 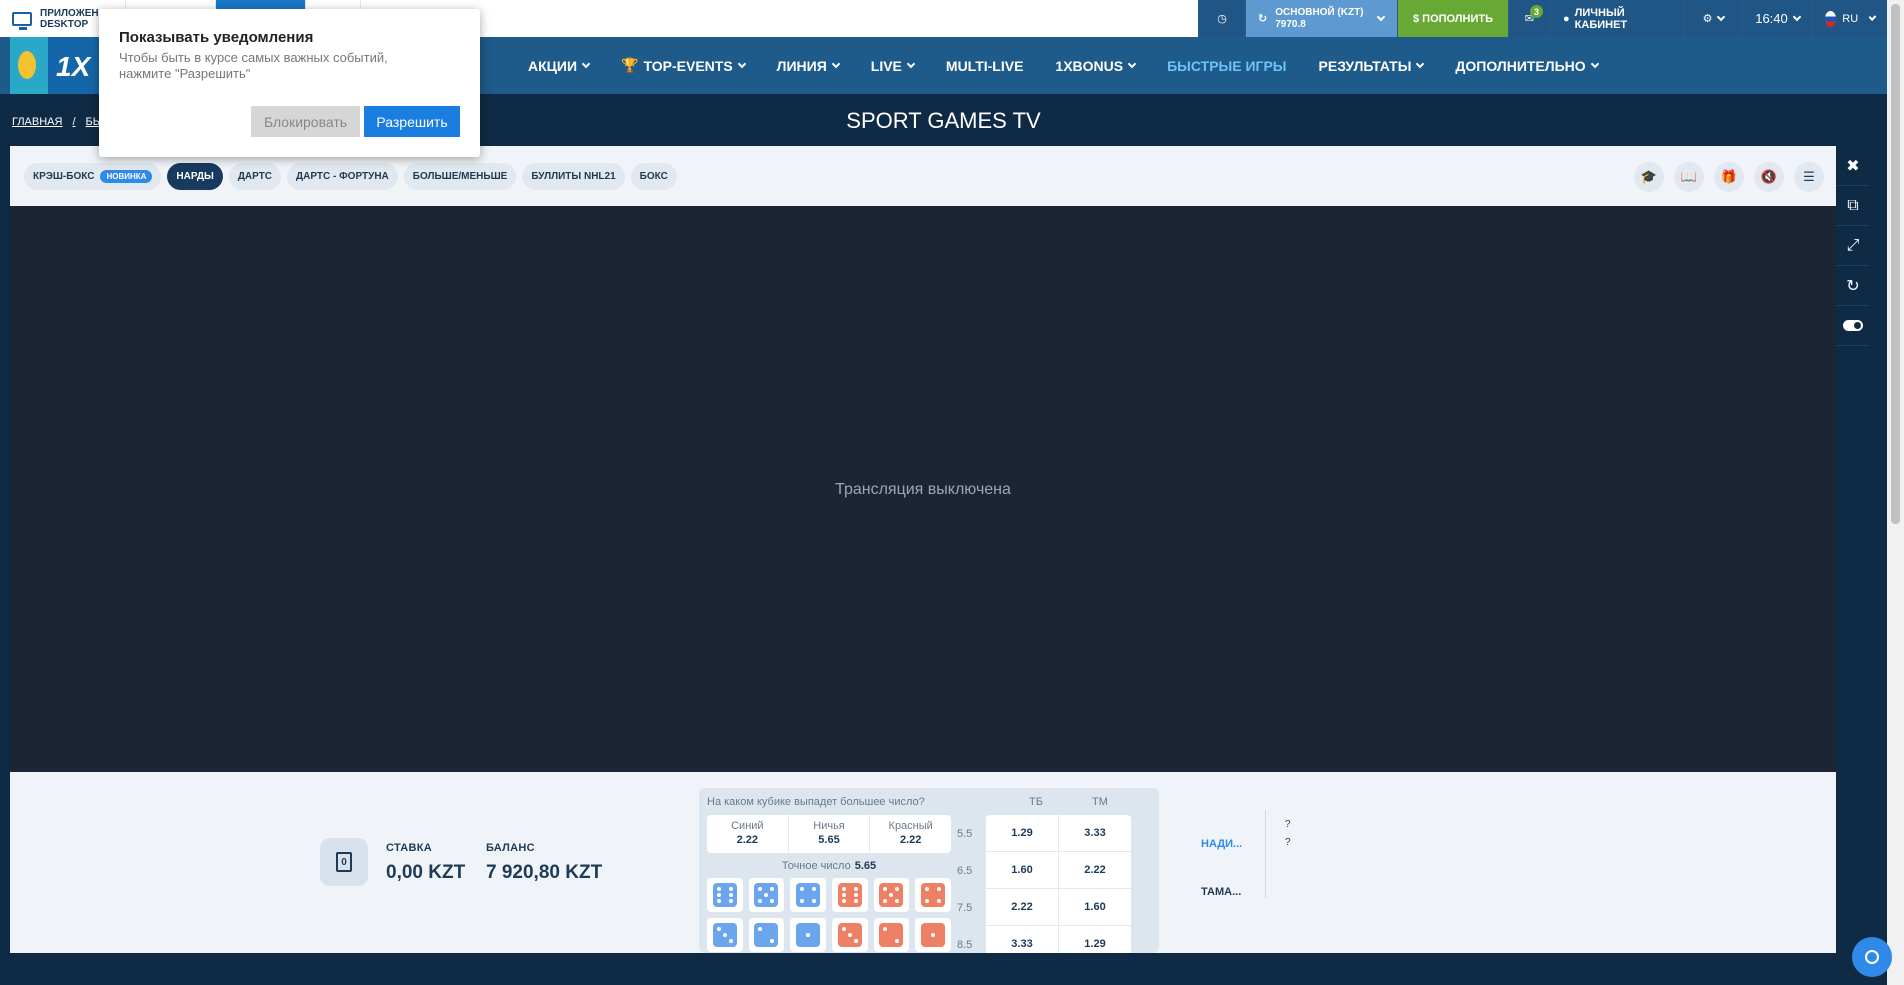 I want to click on chip-button: 0, so click(x=344, y=862).